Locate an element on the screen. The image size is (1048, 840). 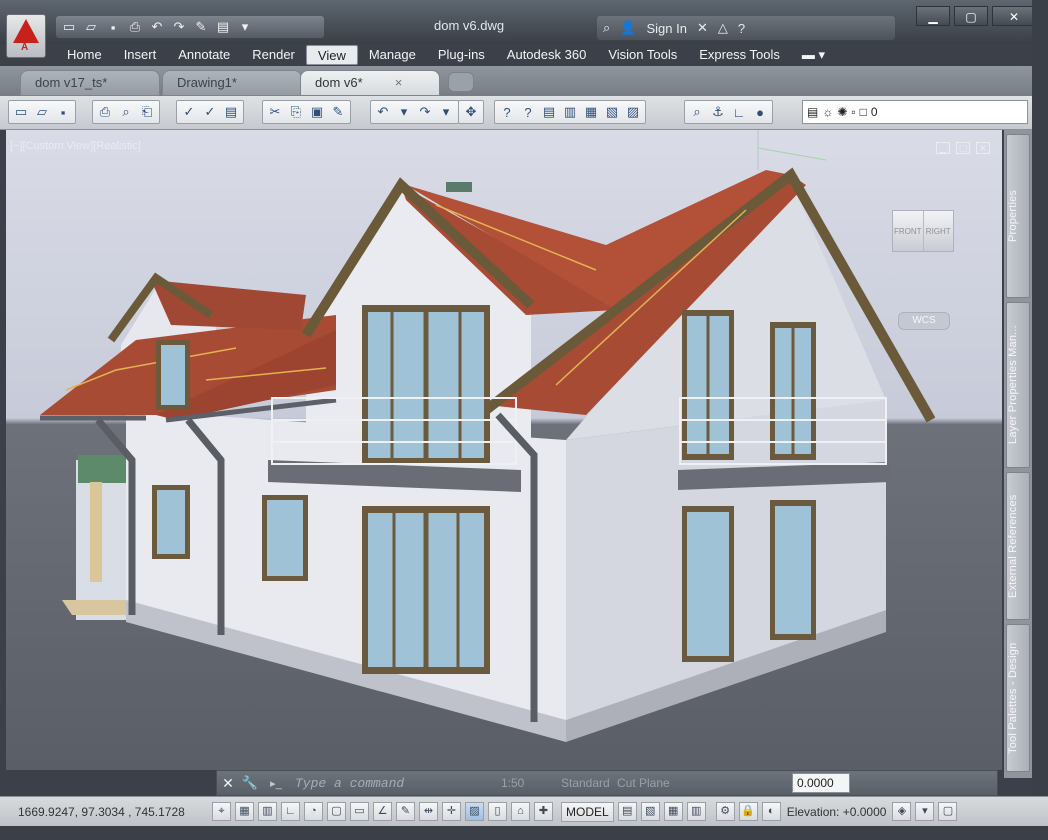
viewport-minimize-icon: ▁ is located at coordinates (943, 148).